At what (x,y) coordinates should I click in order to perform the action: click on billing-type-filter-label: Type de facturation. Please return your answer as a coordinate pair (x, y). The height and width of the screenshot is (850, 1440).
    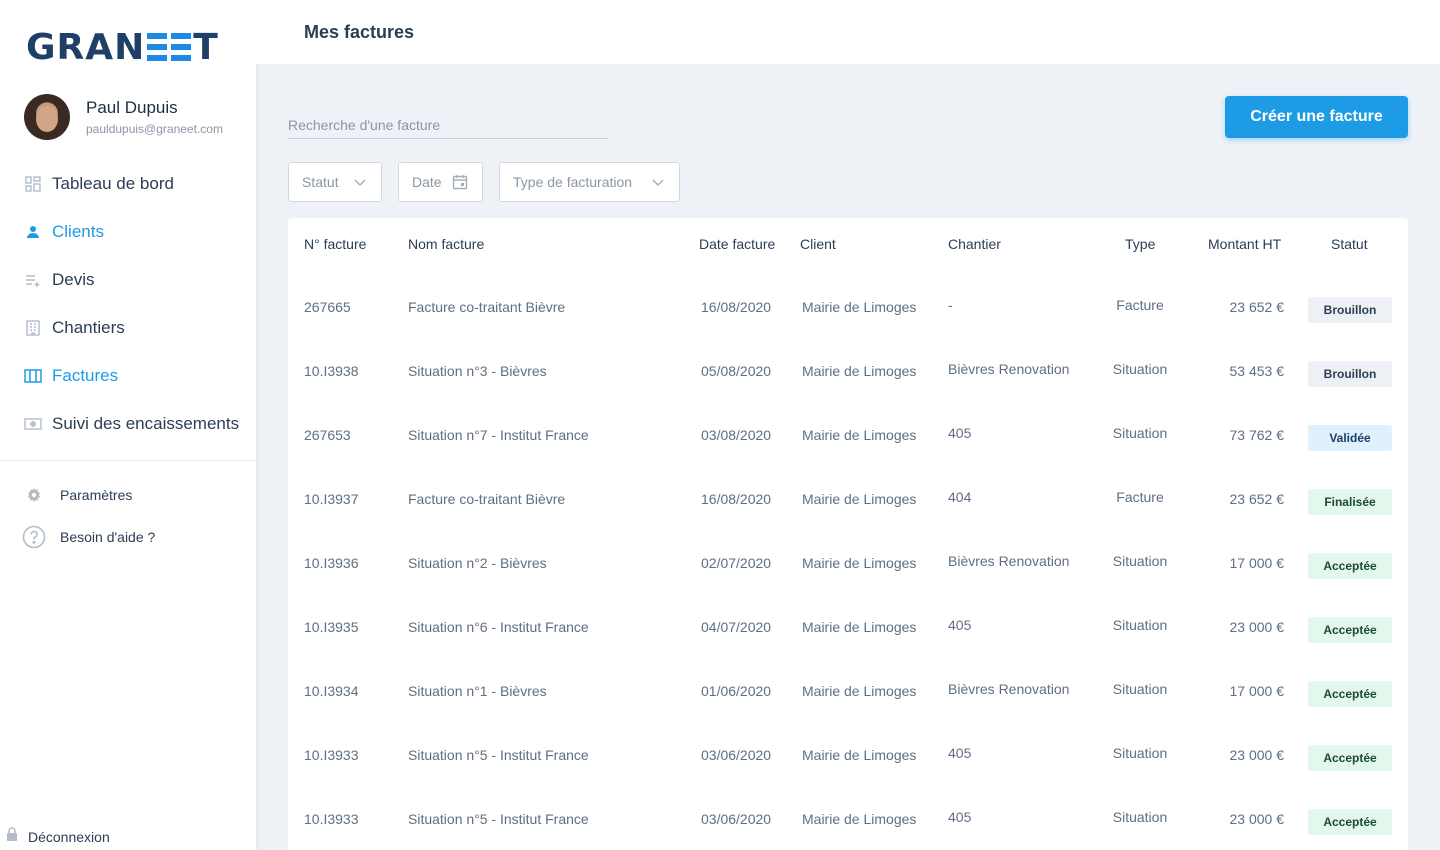
    Looking at the image, I should click on (573, 182).